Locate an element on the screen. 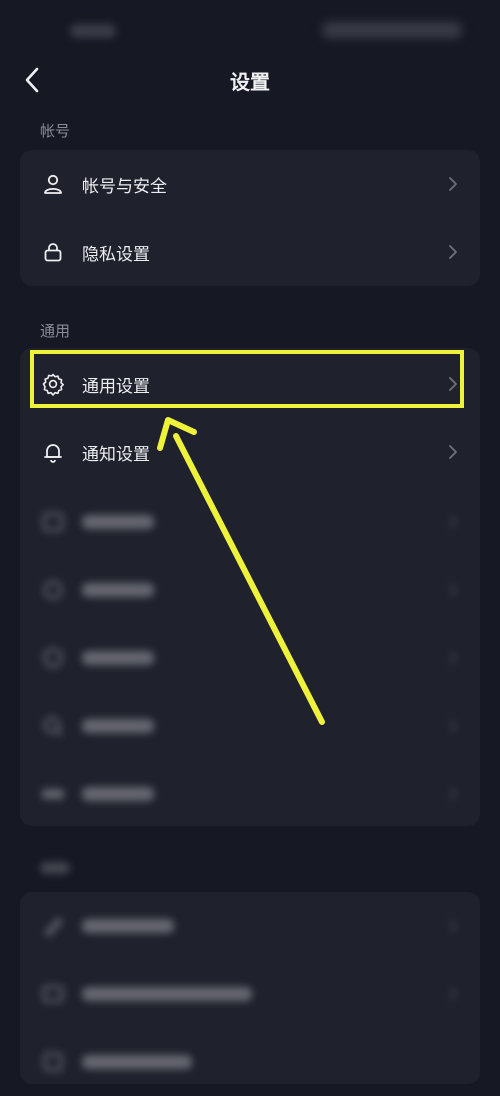 The width and height of the screenshot is (500, 1096). highlight-box is located at coordinates (247, 379).